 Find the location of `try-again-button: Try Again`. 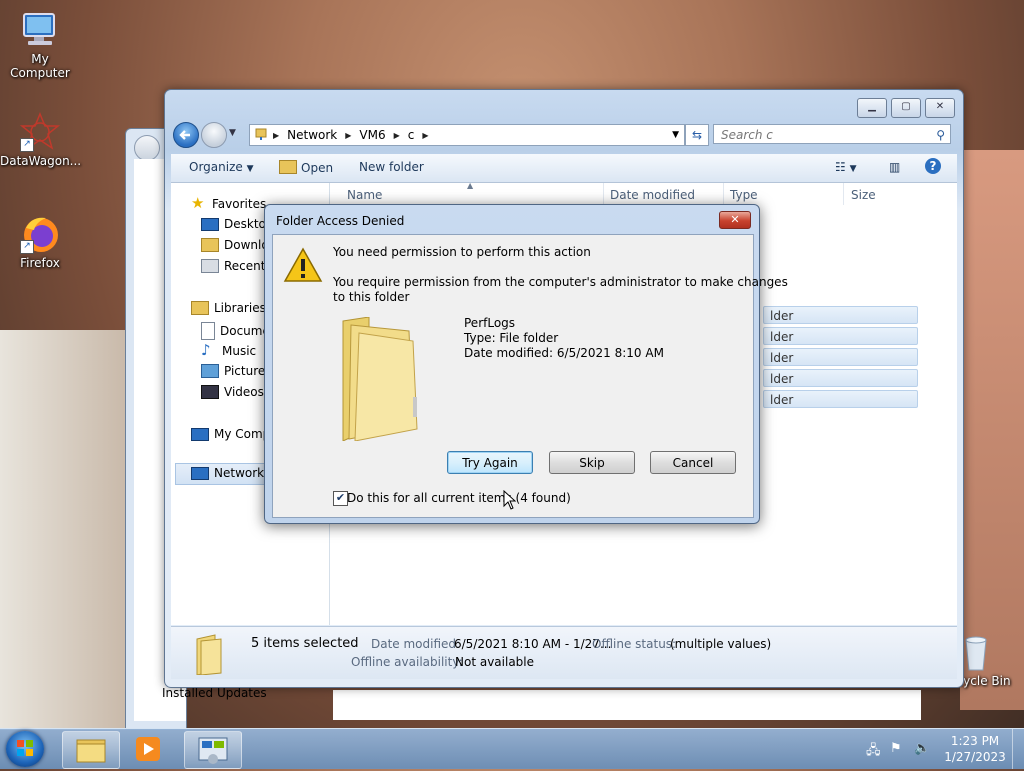

try-again-button: Try Again is located at coordinates (490, 462).